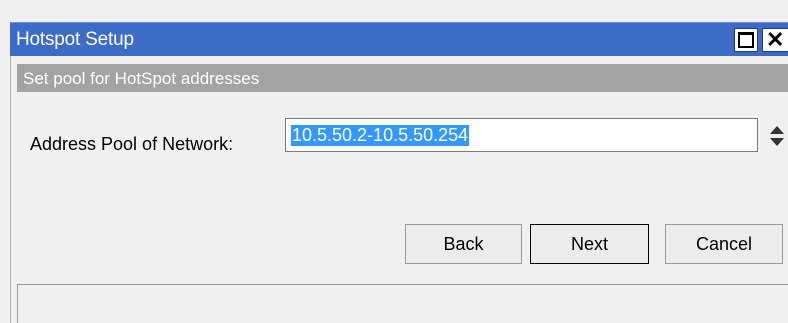  What do you see at coordinates (141, 78) in the screenshot?
I see `section-header-text: Set pool for HotSpot addresses` at bounding box center [141, 78].